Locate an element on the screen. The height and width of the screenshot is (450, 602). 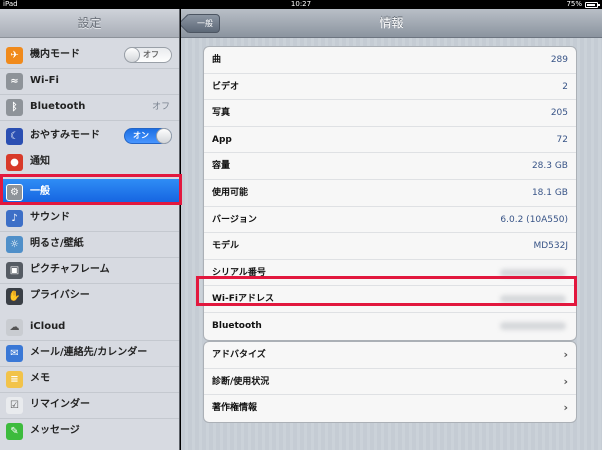
about-row-label: 使用可能 is located at coordinates (230, 192).